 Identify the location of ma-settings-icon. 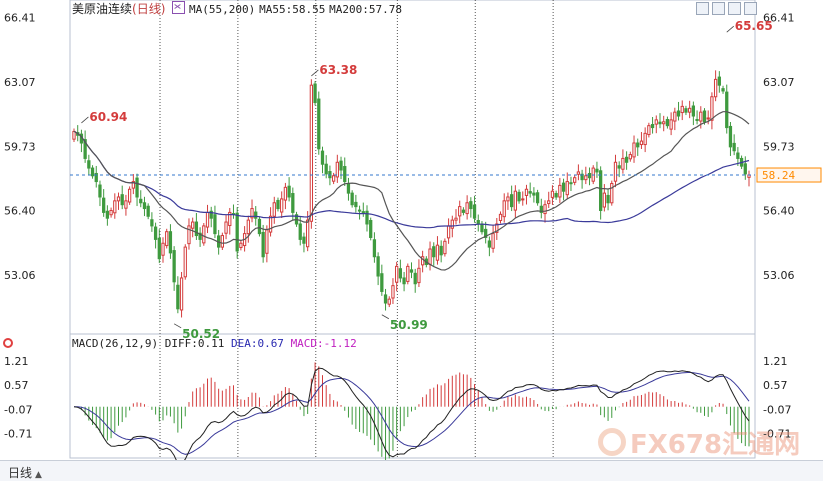
(179, 7).